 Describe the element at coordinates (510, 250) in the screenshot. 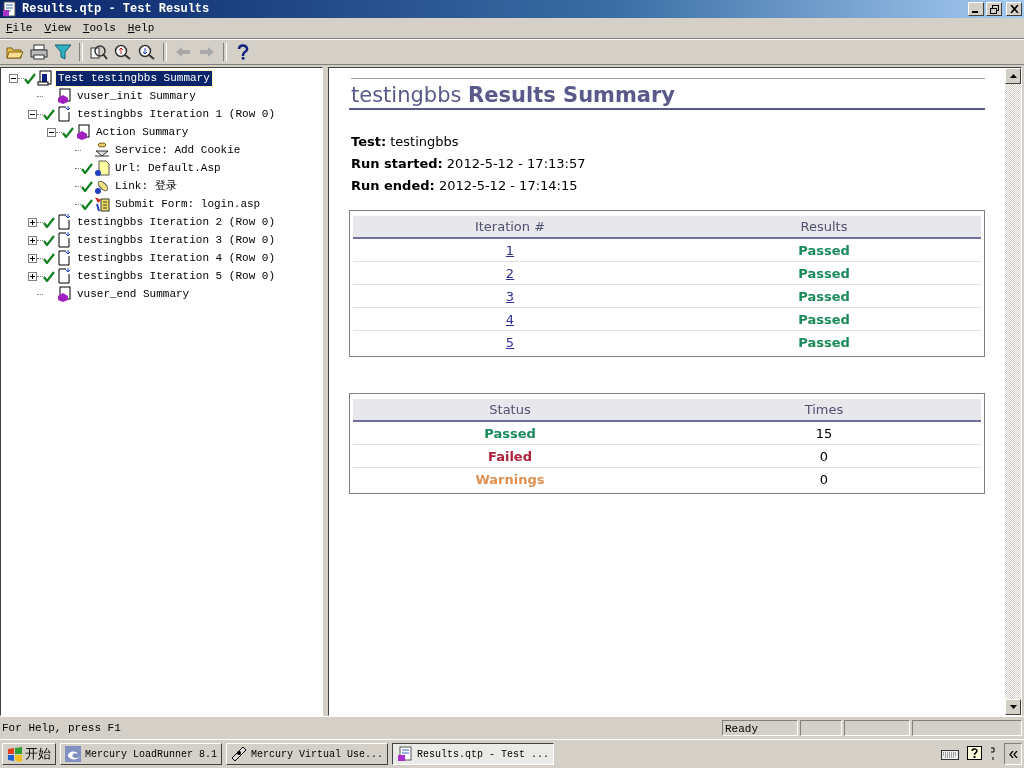

I see `iteration-link: 1` at that location.